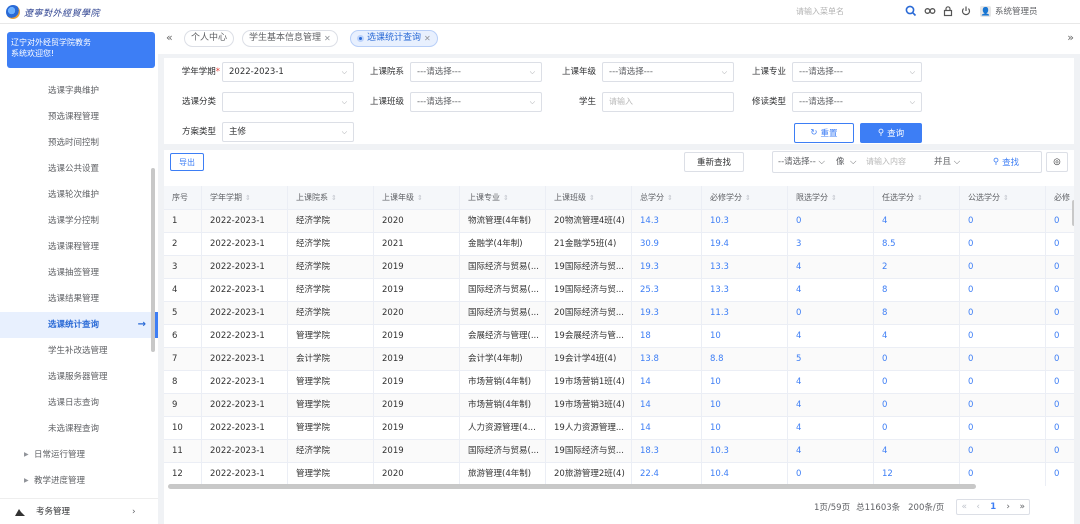  I want to click on column-header: 上课班级 ⇕, so click(589, 197).